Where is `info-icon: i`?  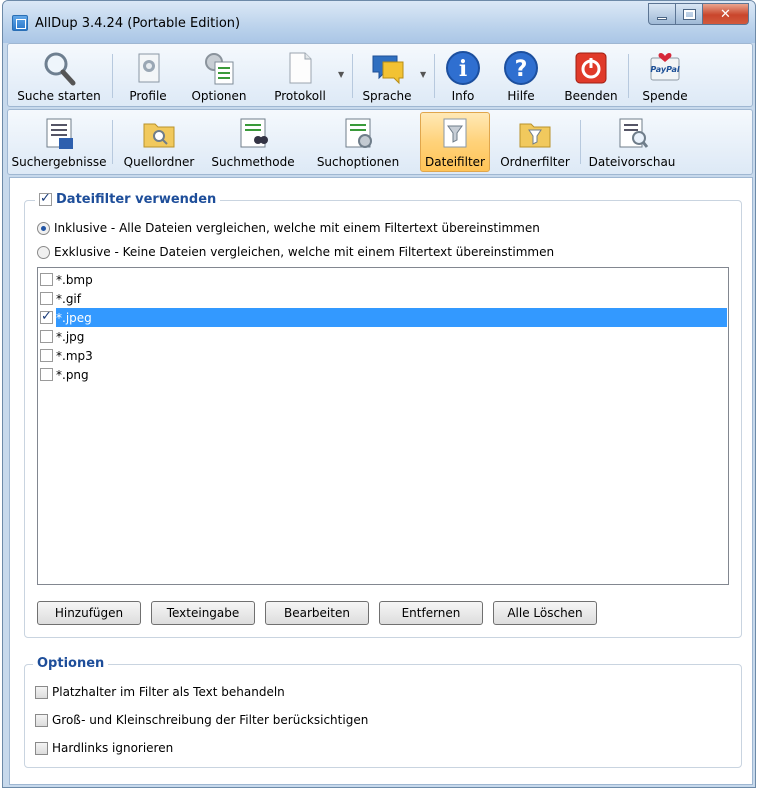 info-icon: i is located at coordinates (463, 68).